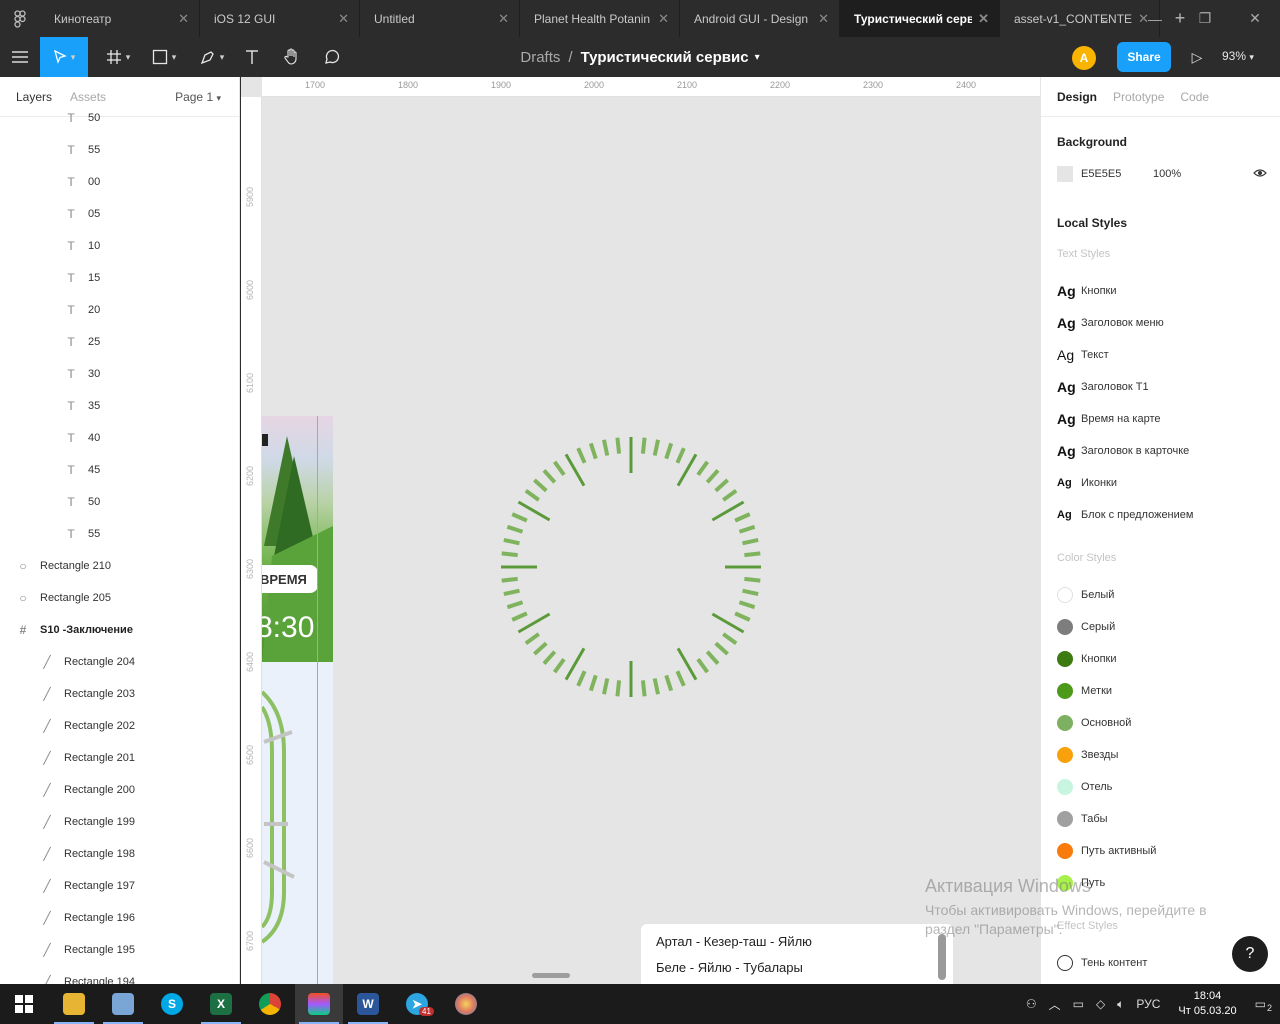 Image resolution: width=1280 pixels, height=1024 pixels. I want to click on present-play-icon: ▷, so click(1197, 57).